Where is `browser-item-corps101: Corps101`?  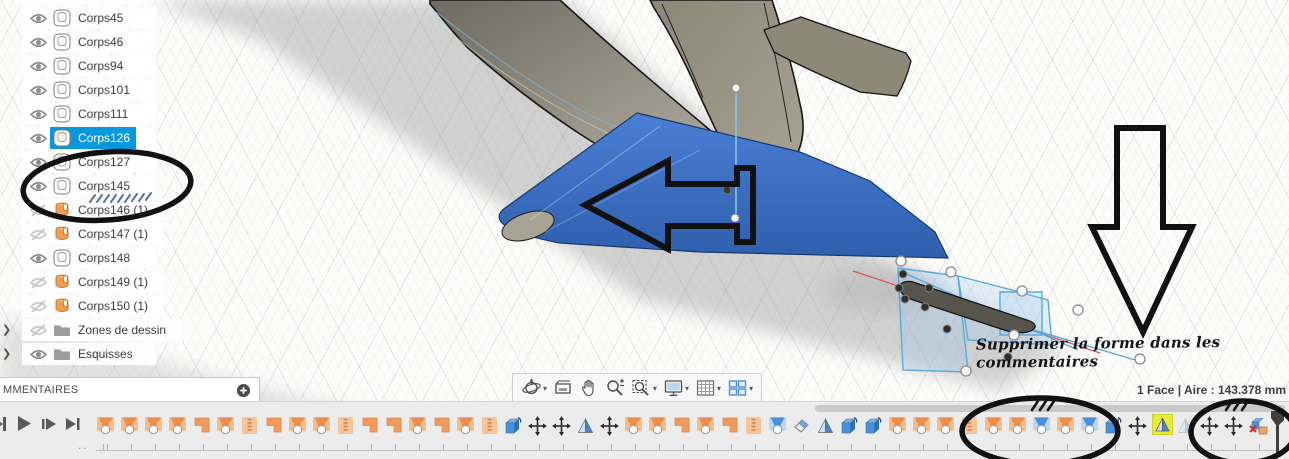
browser-item-corps101: Corps101 is located at coordinates (89, 90).